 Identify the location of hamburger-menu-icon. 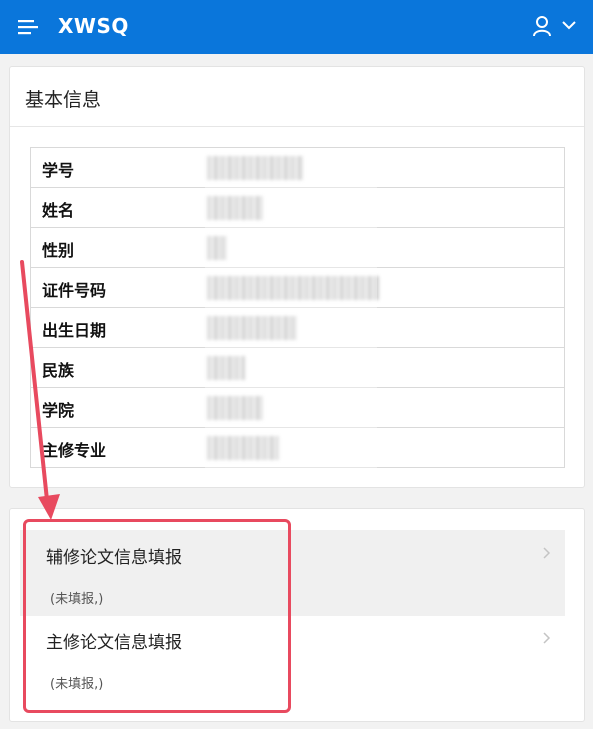
(29, 27).